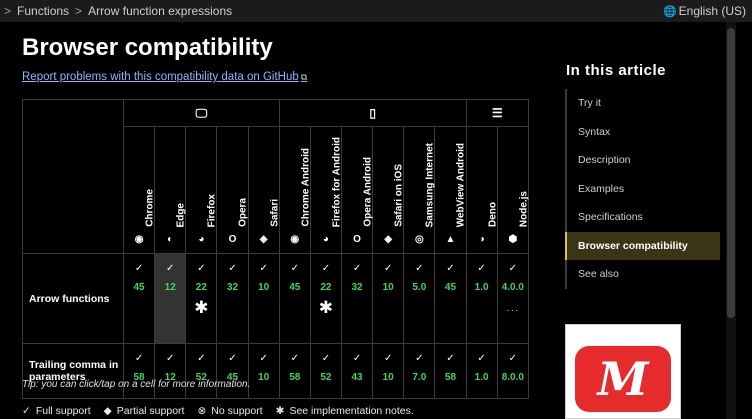 This screenshot has height=419, width=752. I want to click on toc-item-examples: Examples, so click(642, 189).